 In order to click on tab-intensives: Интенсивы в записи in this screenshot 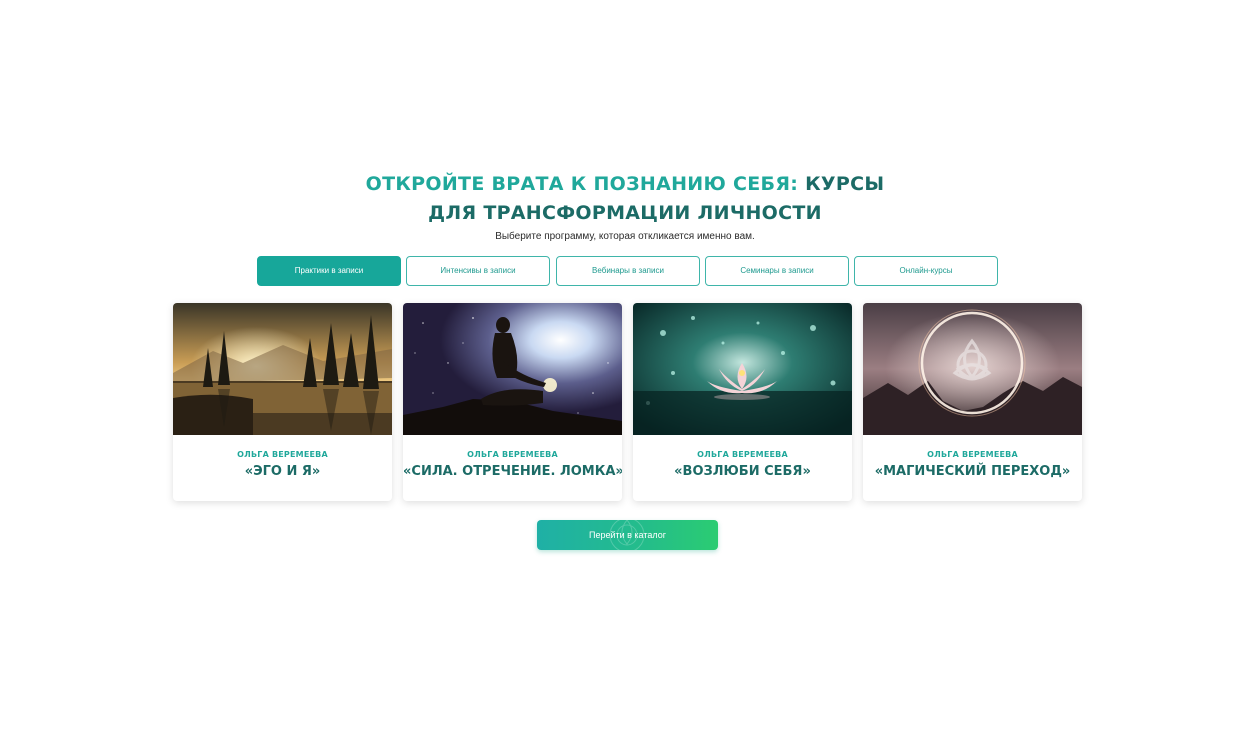, I will do `click(478, 271)`.